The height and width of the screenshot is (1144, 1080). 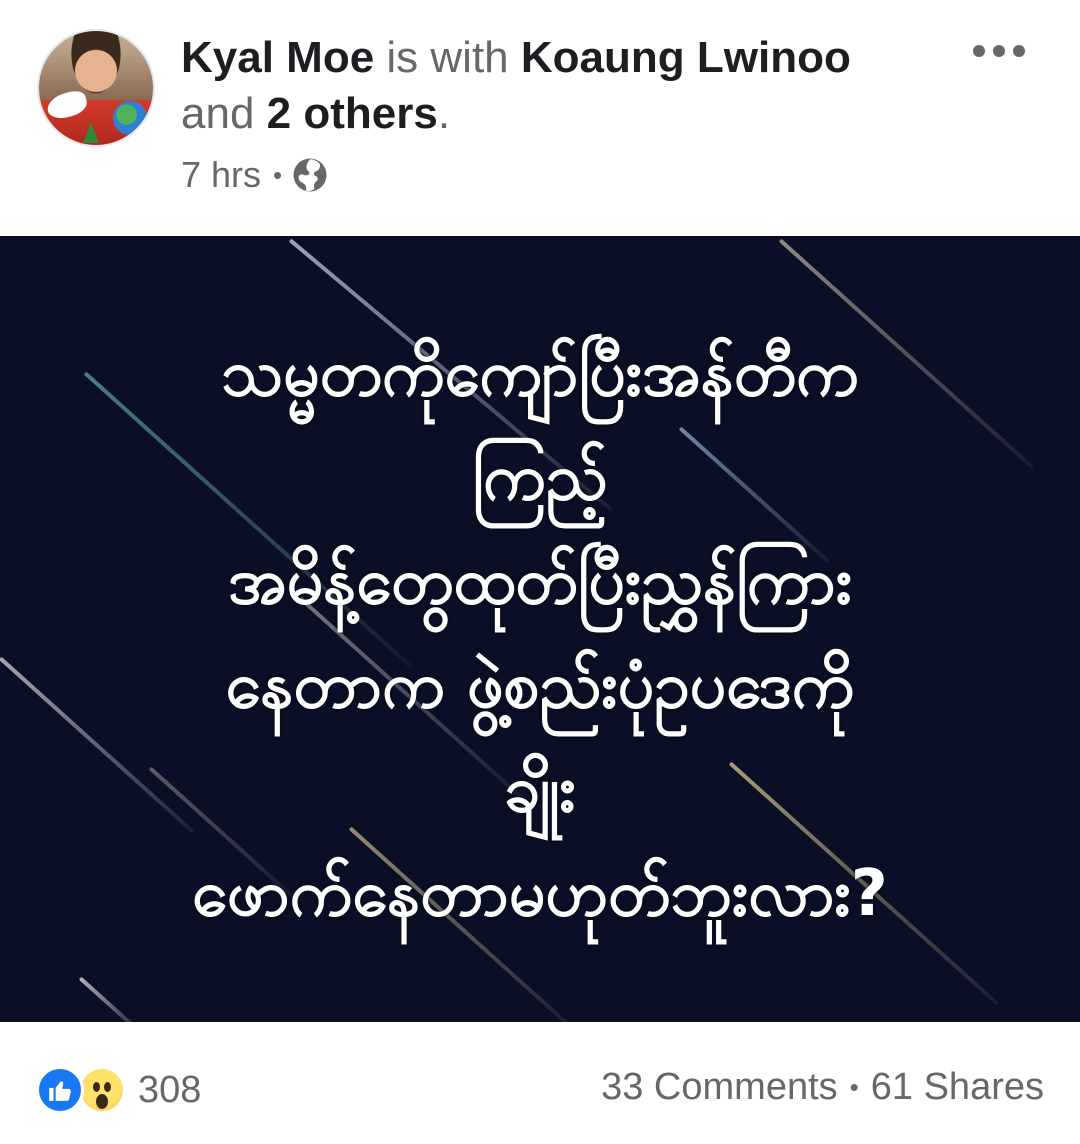 What do you see at coordinates (540, 1083) in the screenshot?
I see `post-footer: 308 33 Comments • 61 Shares` at bounding box center [540, 1083].